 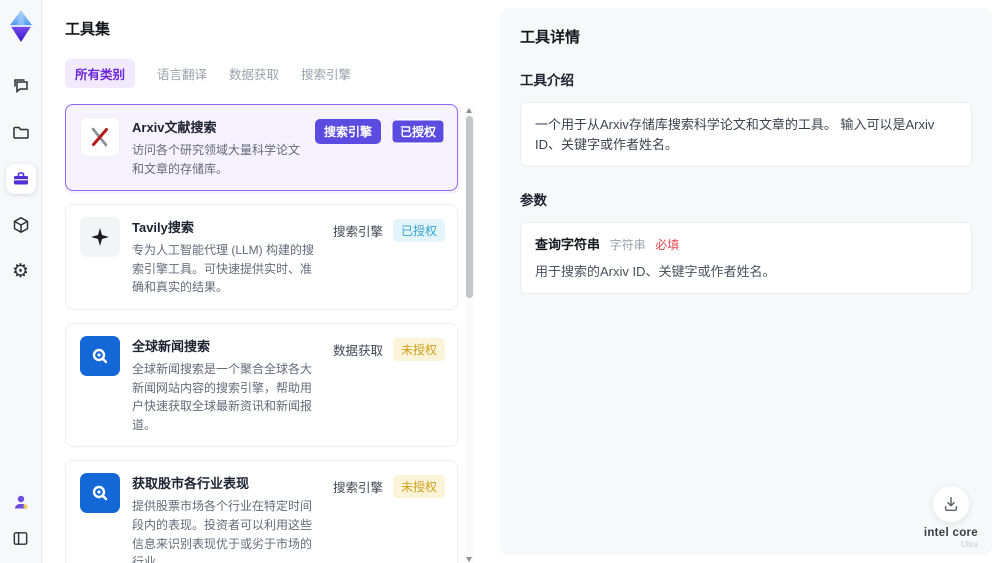 I want to click on download-button, so click(x=950, y=504).